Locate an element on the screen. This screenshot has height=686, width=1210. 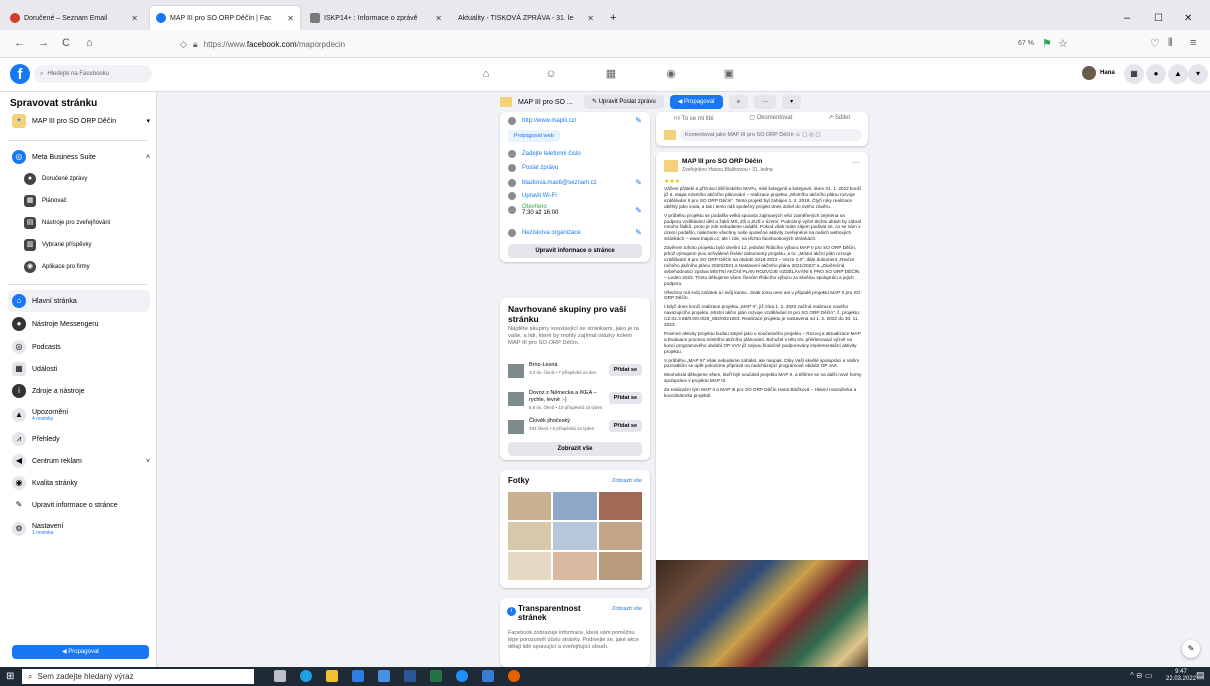
marketplace-nav-icon: ▦ is located at coordinates (611, 74).